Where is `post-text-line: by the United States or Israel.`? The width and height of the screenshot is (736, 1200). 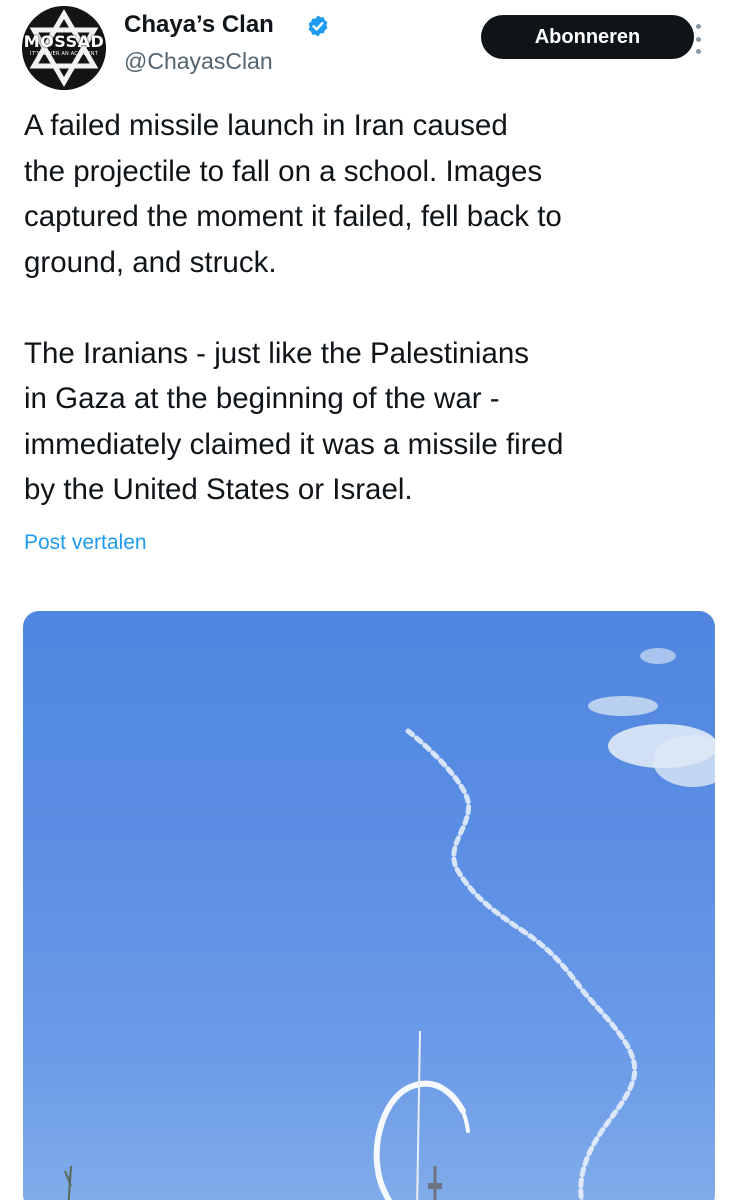
post-text-line: by the United States or Israel. is located at coordinates (218, 489).